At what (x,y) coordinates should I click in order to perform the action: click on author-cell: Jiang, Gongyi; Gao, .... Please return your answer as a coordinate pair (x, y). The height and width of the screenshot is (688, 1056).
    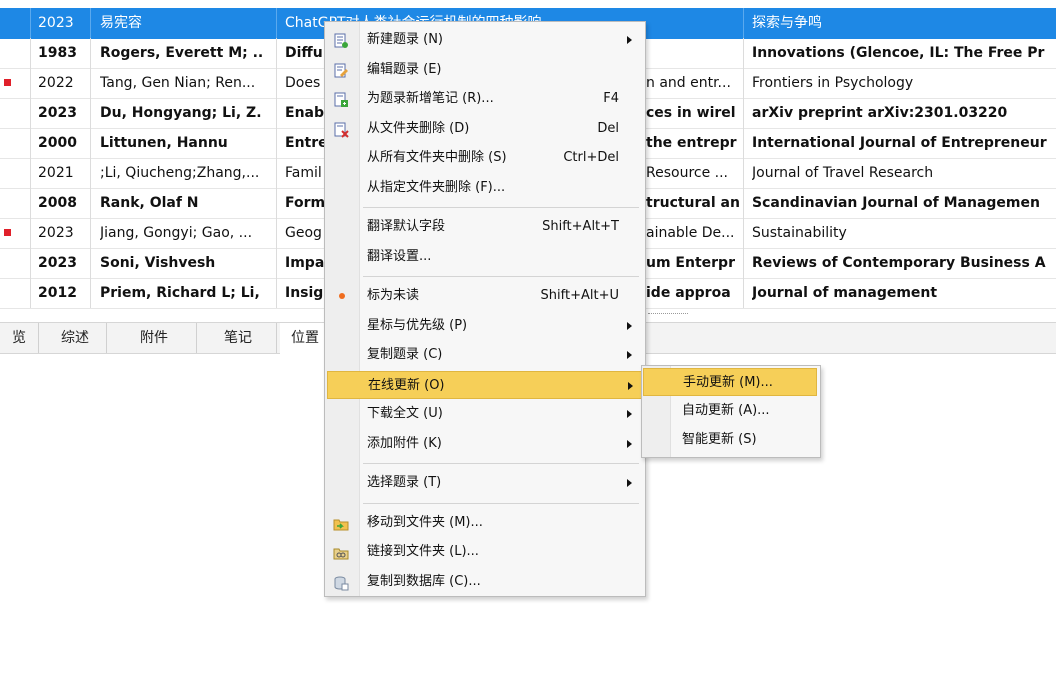
    Looking at the image, I should click on (176, 233).